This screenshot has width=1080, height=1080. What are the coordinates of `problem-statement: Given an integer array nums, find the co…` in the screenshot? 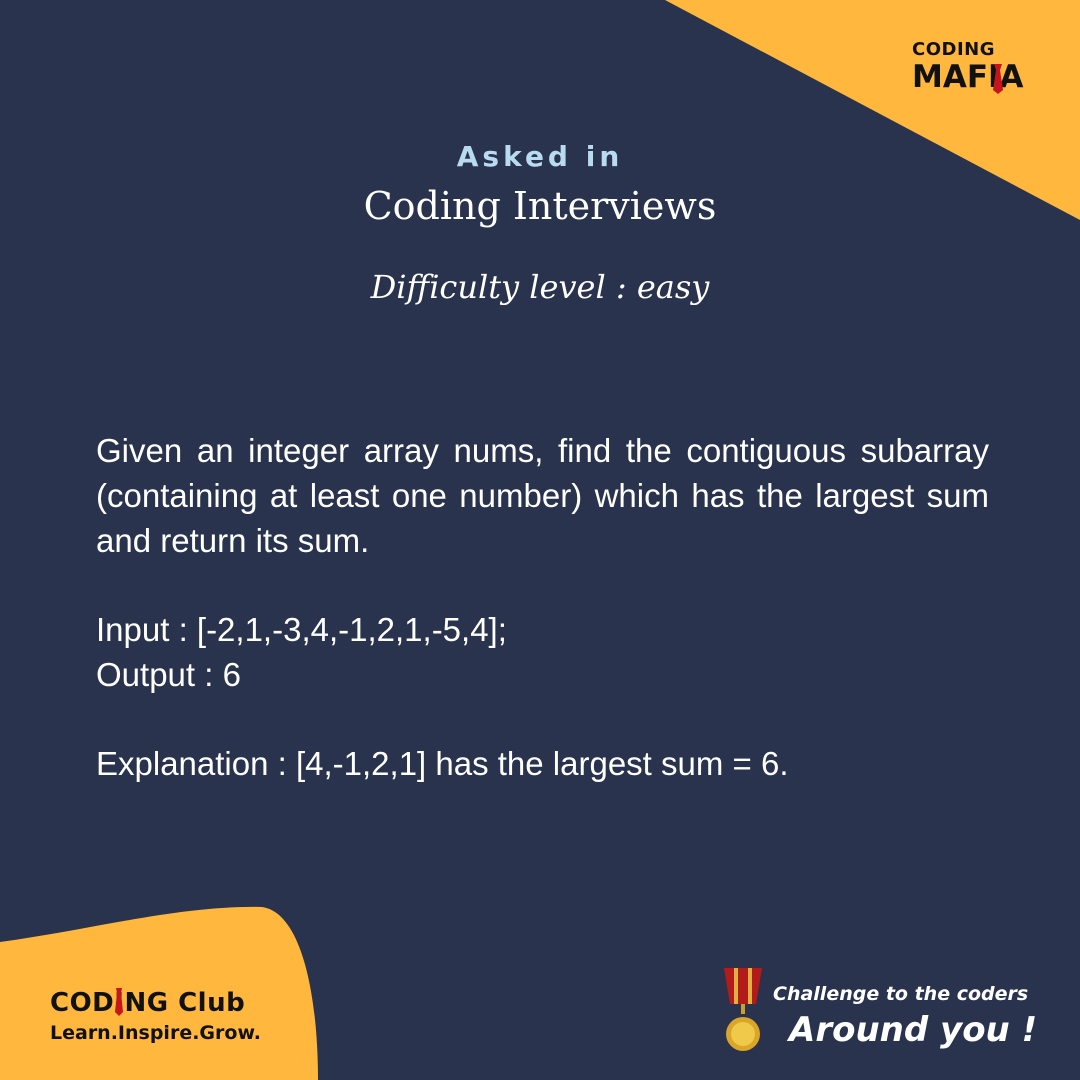 It's located at (542, 495).